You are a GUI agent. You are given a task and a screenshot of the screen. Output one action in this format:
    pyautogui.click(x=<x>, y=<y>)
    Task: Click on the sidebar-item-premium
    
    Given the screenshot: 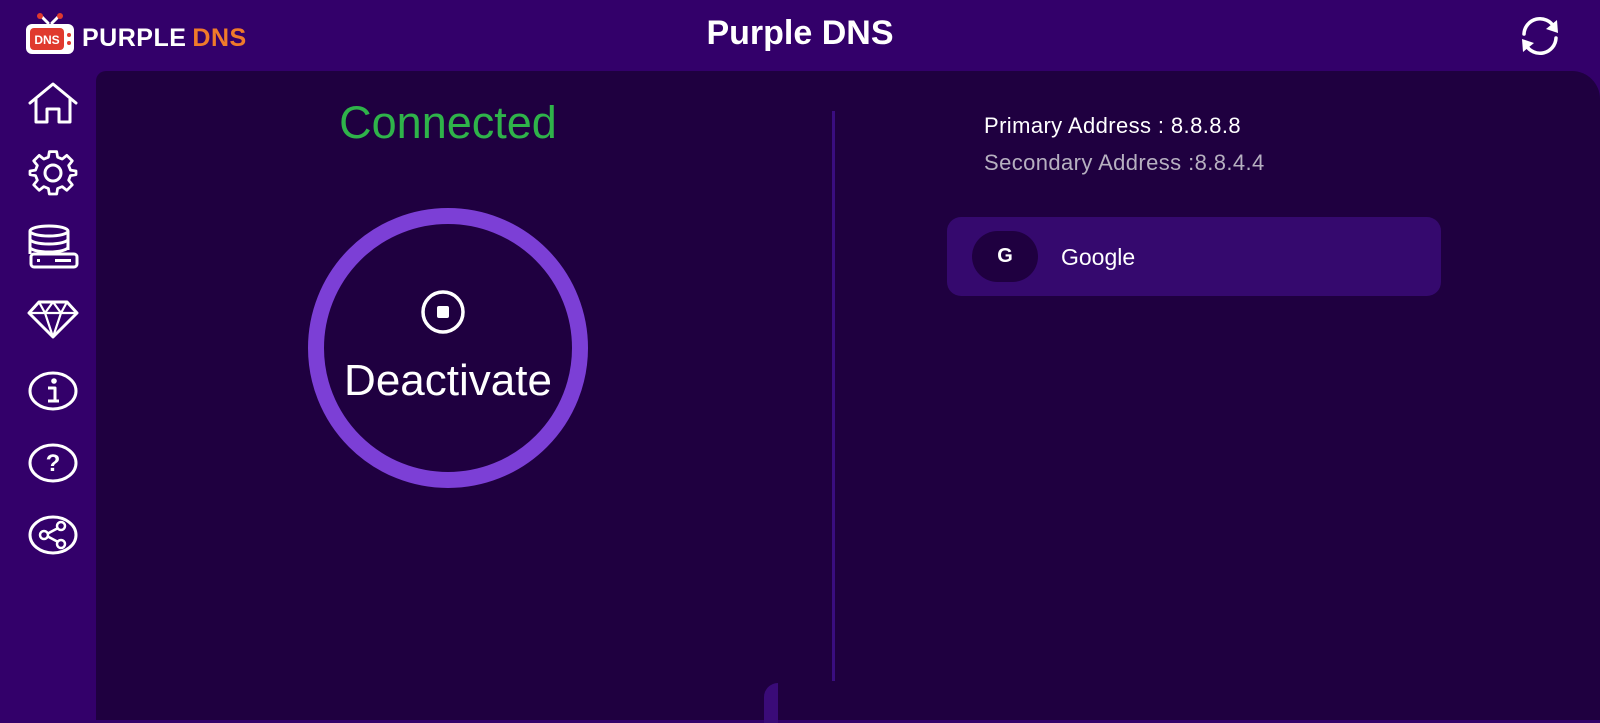 What is the action you would take?
    pyautogui.click(x=53, y=319)
    